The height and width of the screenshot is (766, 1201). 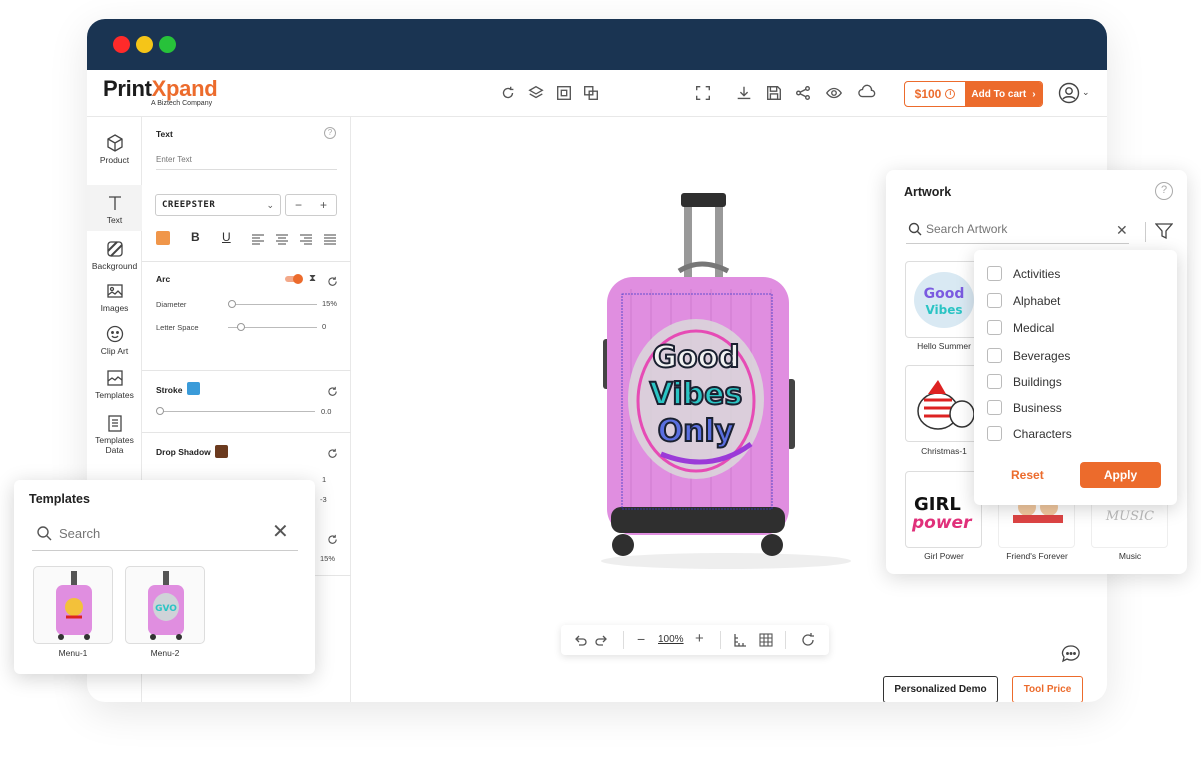 I want to click on letter-space-value: 0, so click(x=324, y=326).